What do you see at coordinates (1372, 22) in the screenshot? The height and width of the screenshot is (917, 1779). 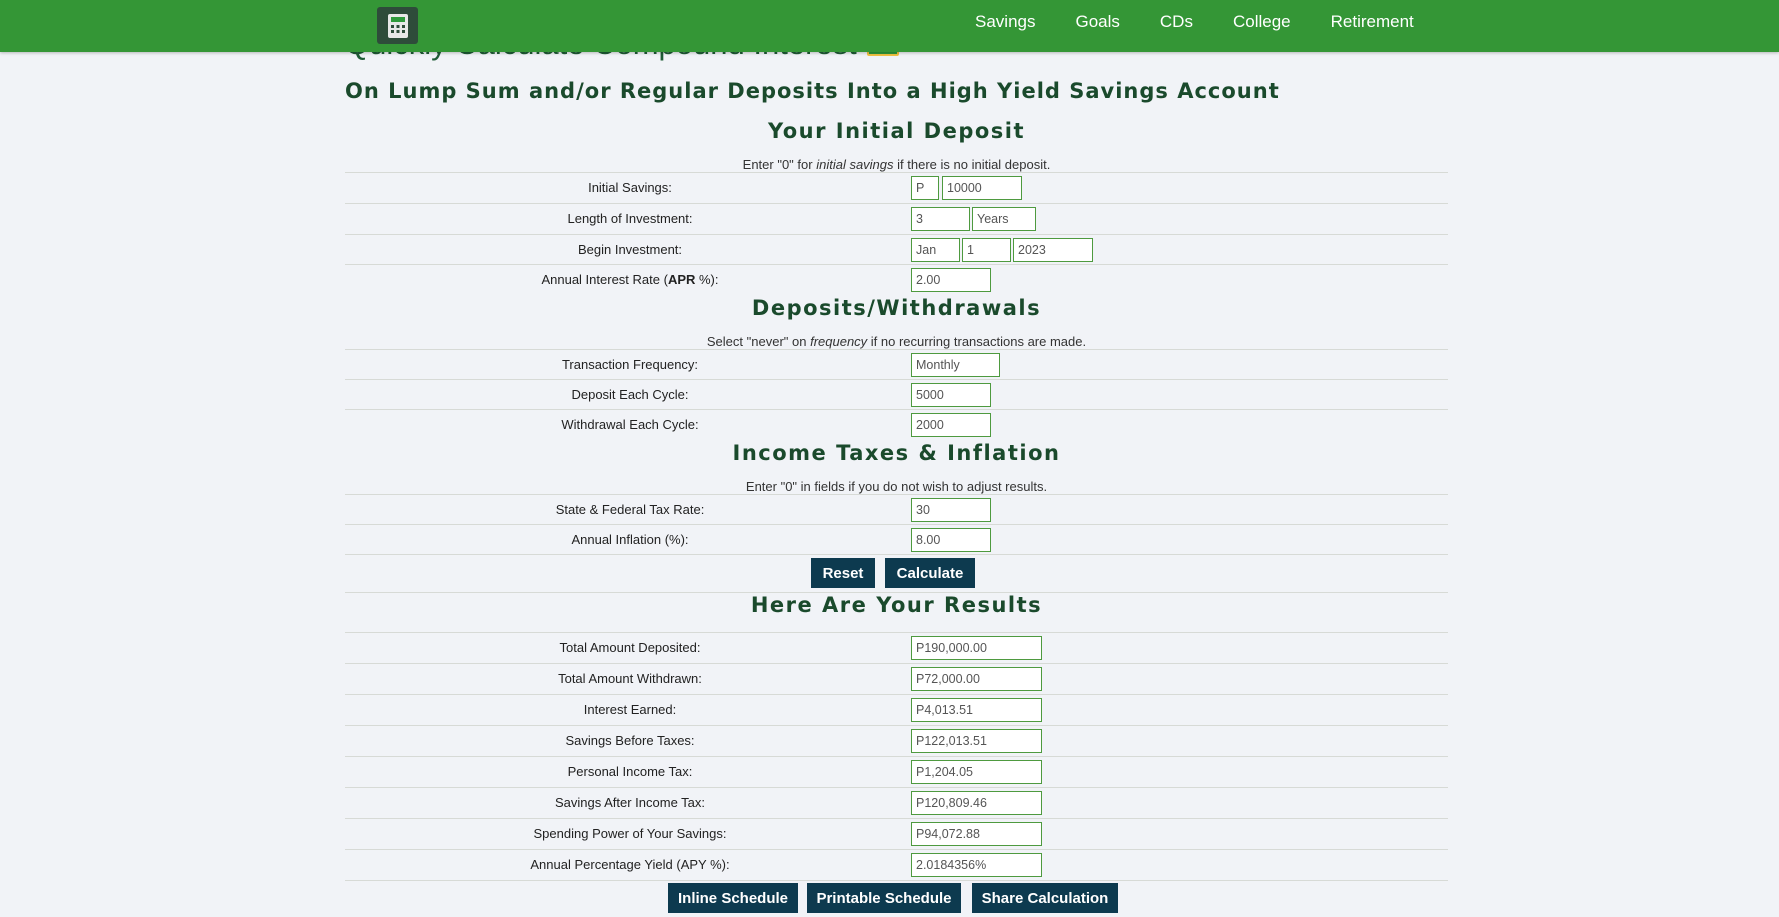 I see `nav-retirement: Retirement` at bounding box center [1372, 22].